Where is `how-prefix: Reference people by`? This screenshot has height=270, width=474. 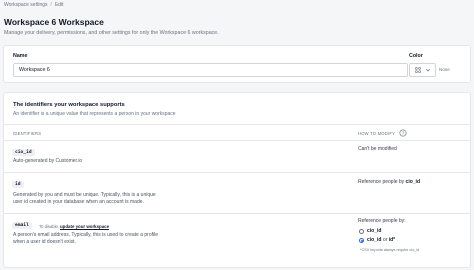 how-prefix: Reference people by is located at coordinates (381, 182).